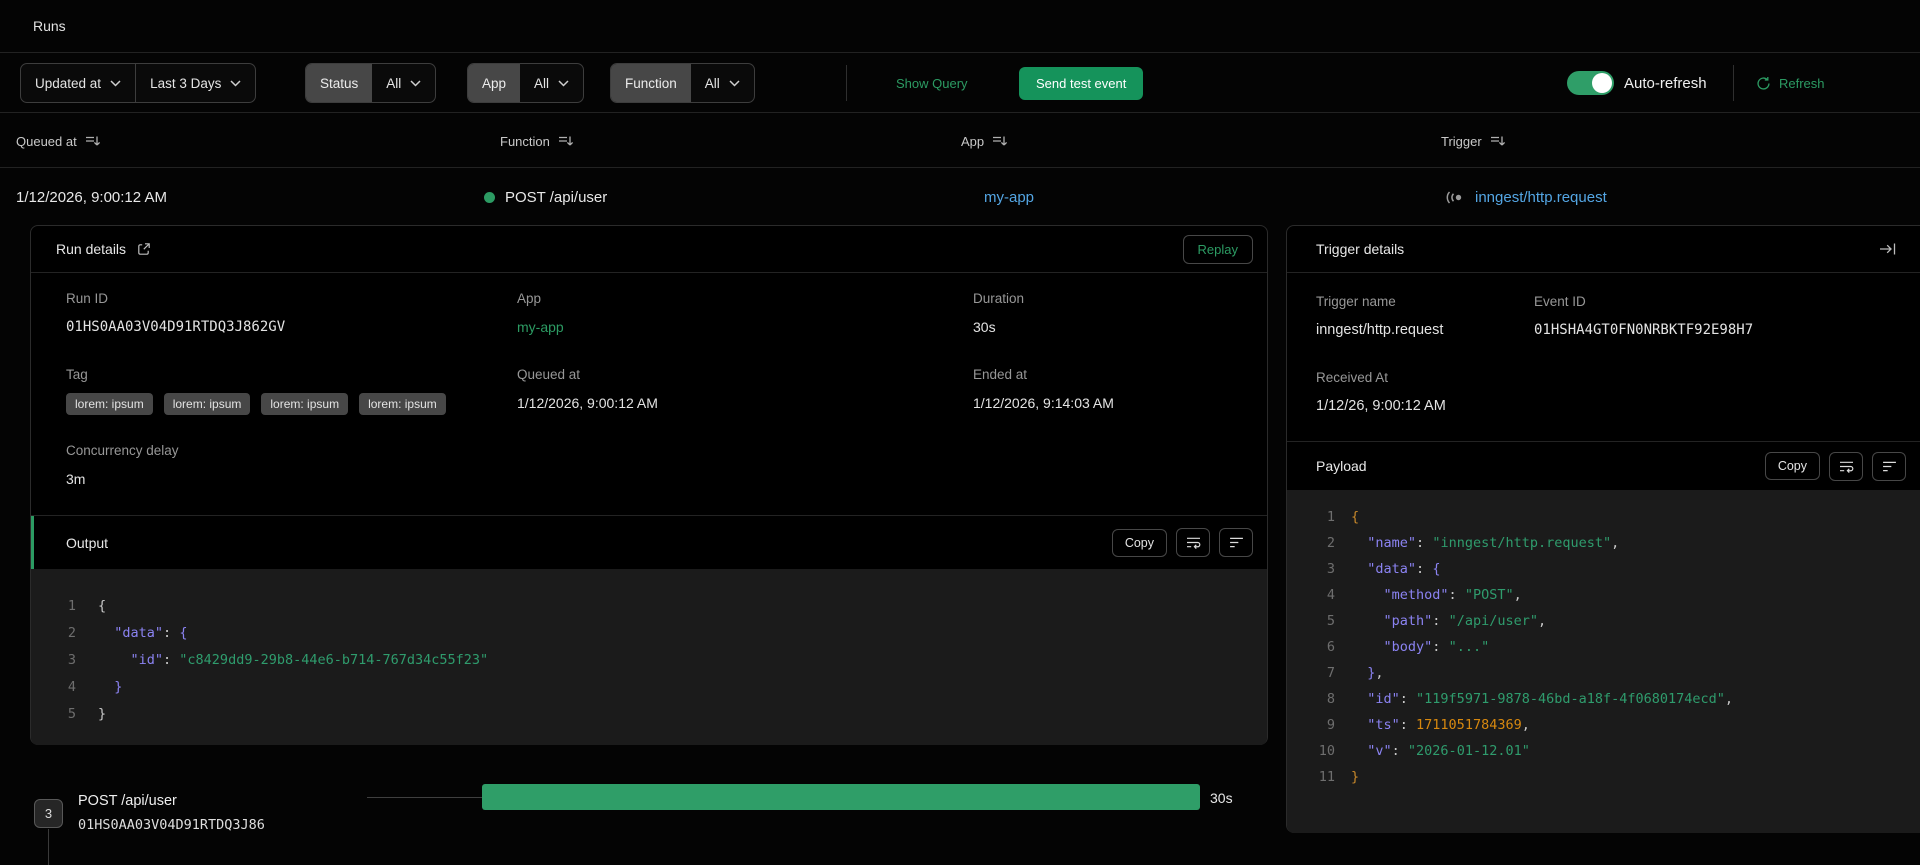  What do you see at coordinates (1326, 777) in the screenshot?
I see `line-number: 11` at bounding box center [1326, 777].